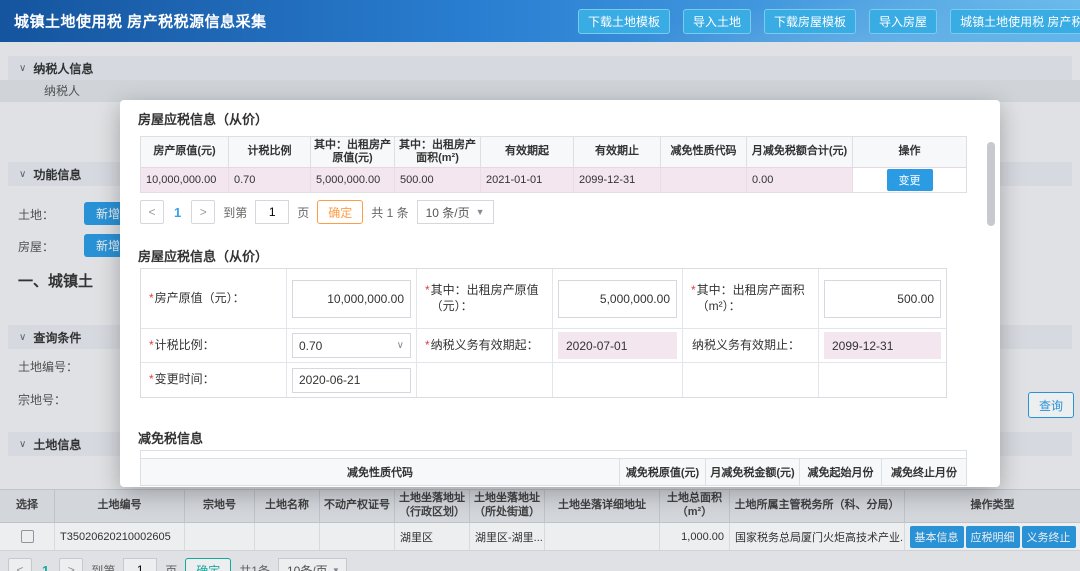  What do you see at coordinates (800, 180) in the screenshot?
I see `monthly-exemption-cell: 0.00` at bounding box center [800, 180].